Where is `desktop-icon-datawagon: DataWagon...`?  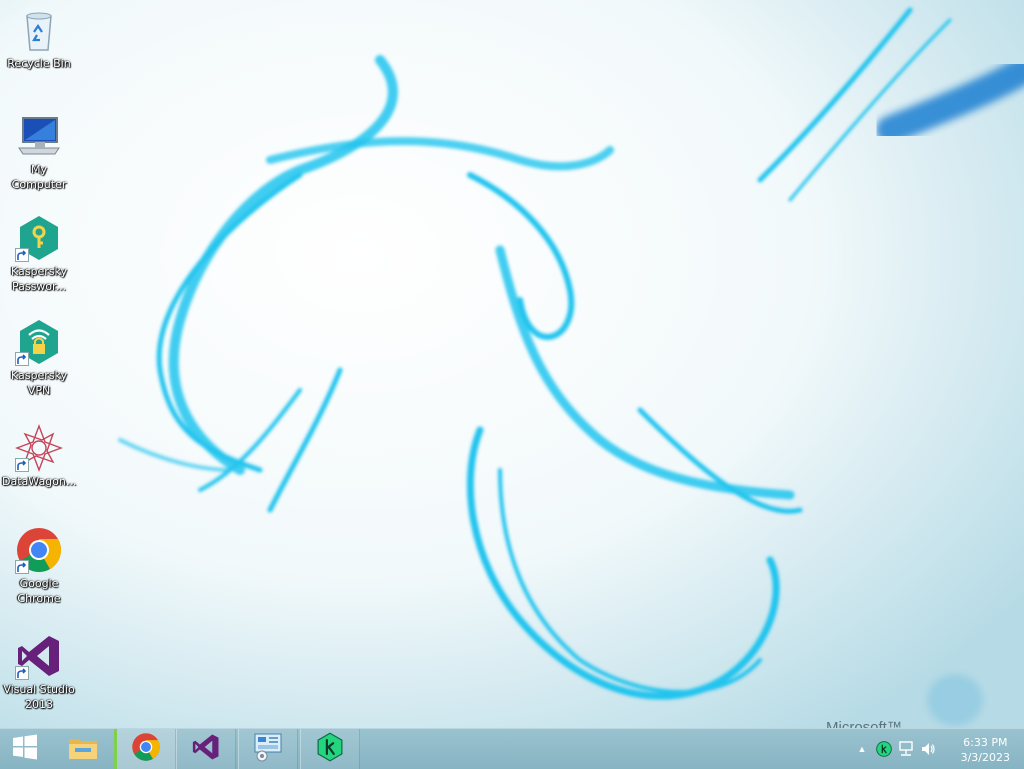 desktop-icon-datawagon: DataWagon... is located at coordinates (39, 456).